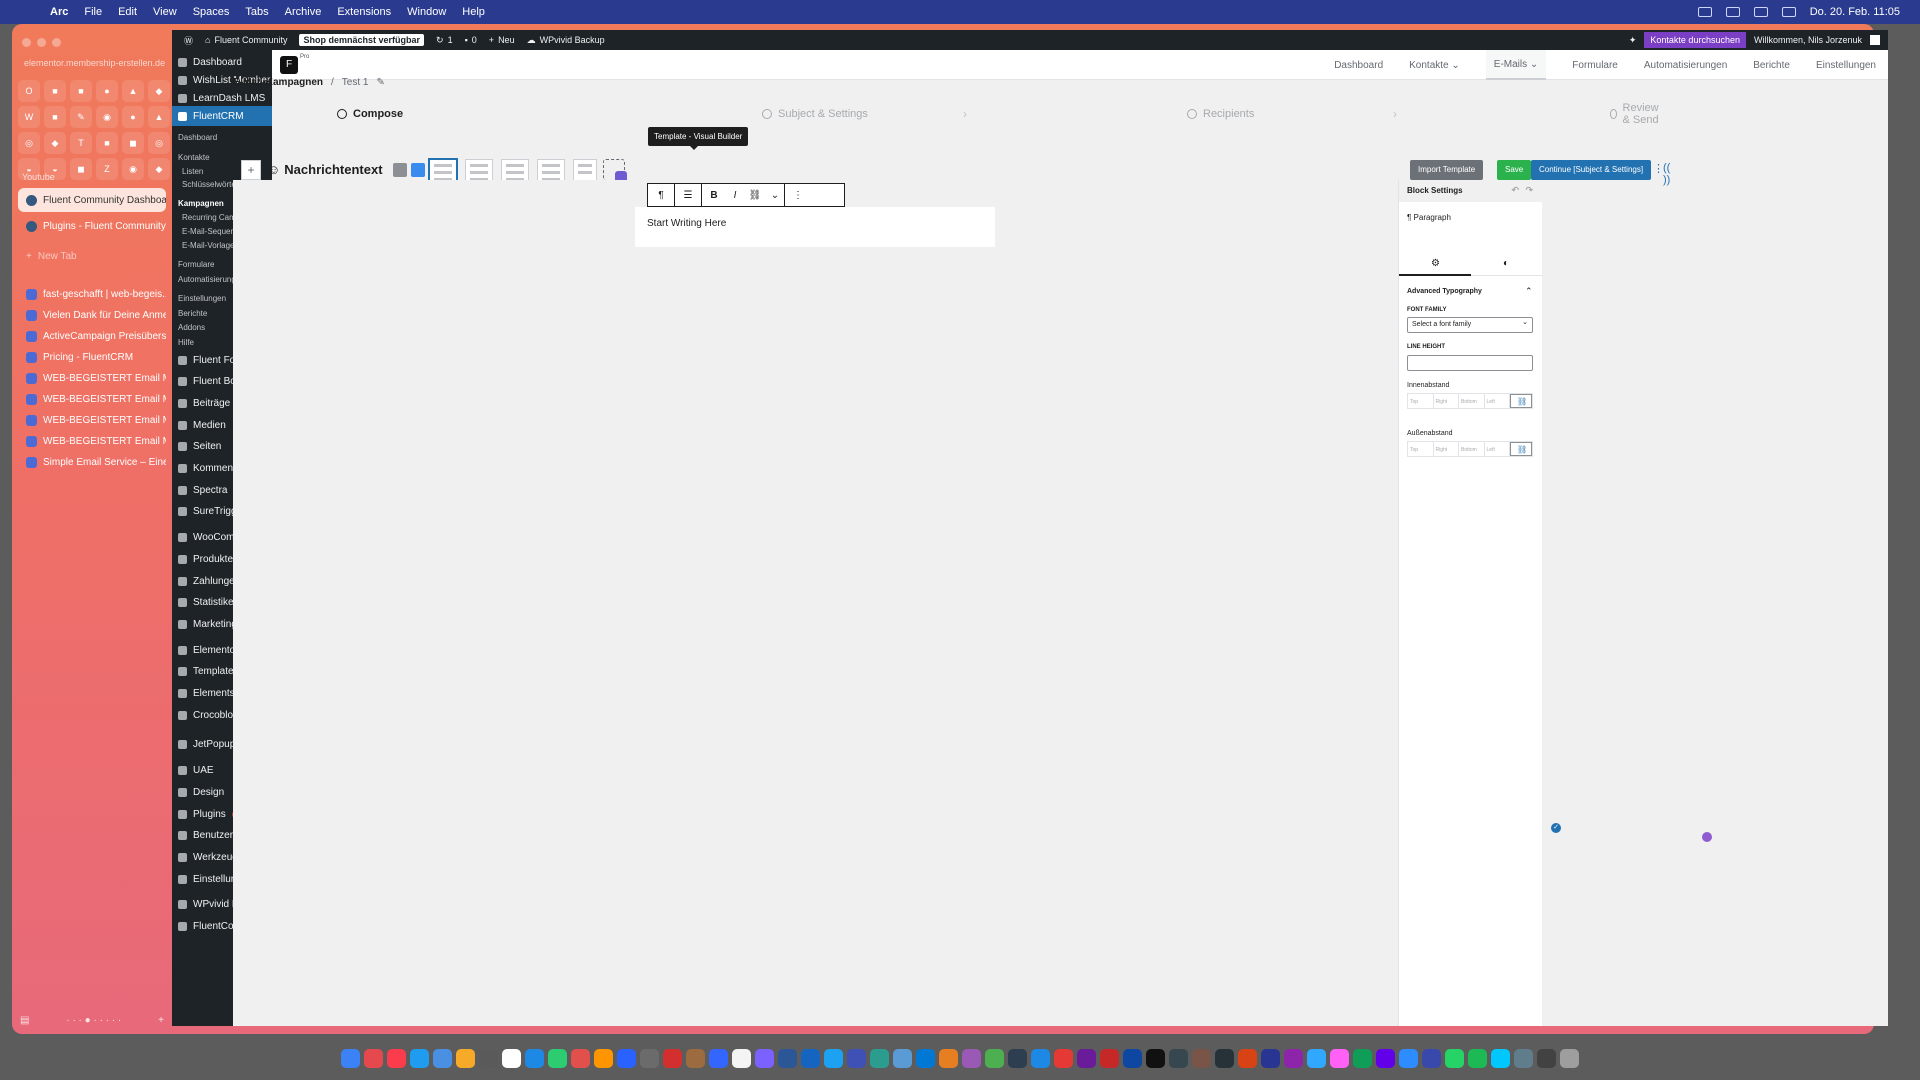 This screenshot has height=1080, width=1920. Describe the element at coordinates (159, 117) in the screenshot. I see `favorite-icon: ▲` at that location.